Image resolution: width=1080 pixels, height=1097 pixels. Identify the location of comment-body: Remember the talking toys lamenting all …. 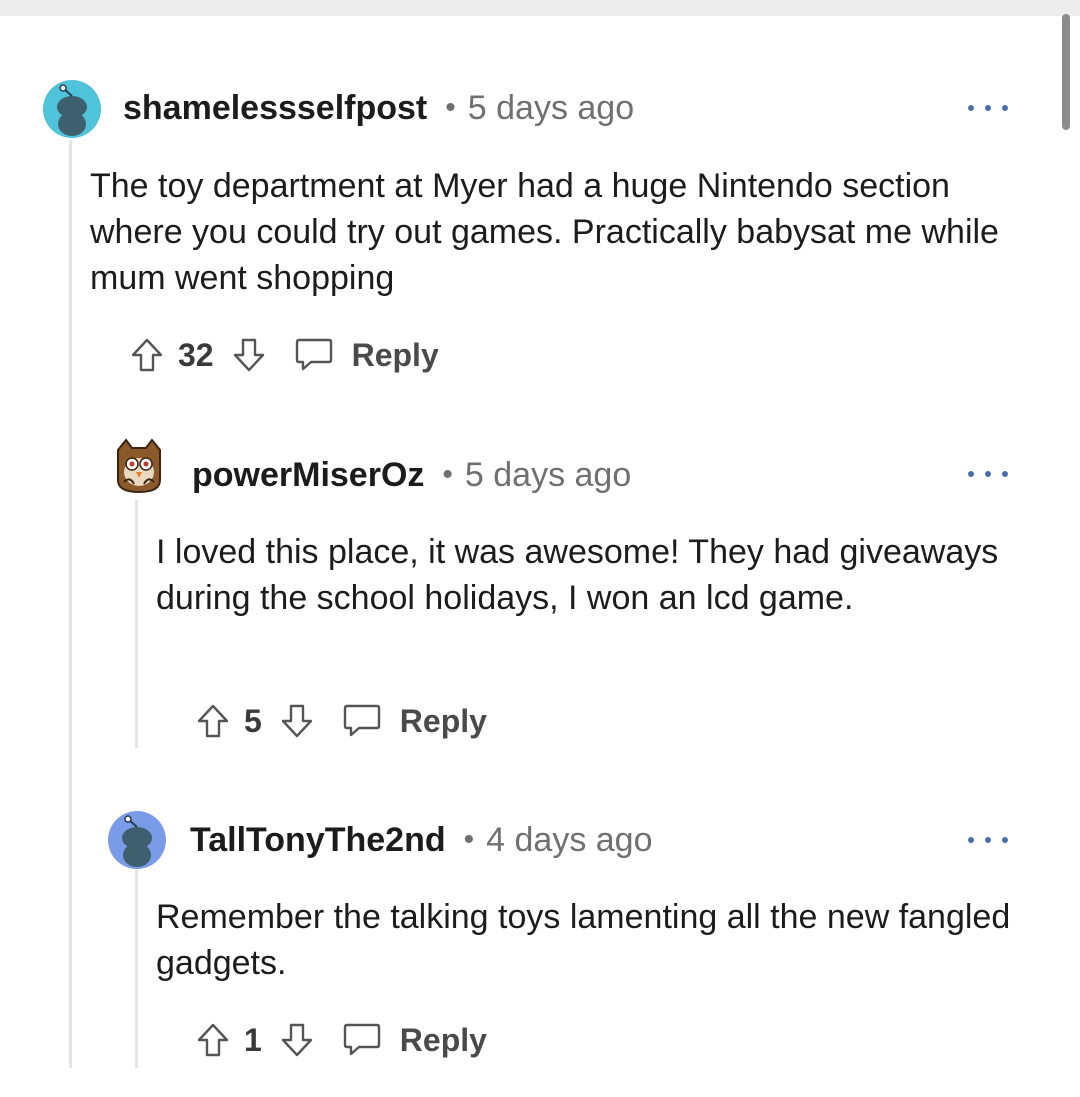
(583, 940).